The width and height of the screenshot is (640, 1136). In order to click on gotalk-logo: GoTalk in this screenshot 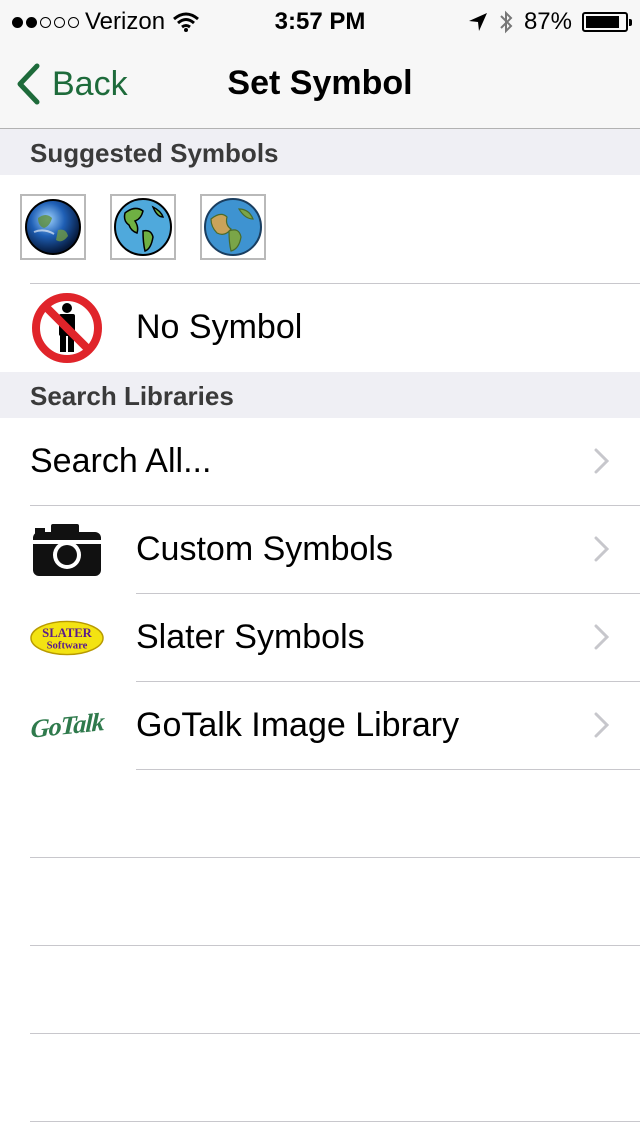, I will do `click(67, 726)`.